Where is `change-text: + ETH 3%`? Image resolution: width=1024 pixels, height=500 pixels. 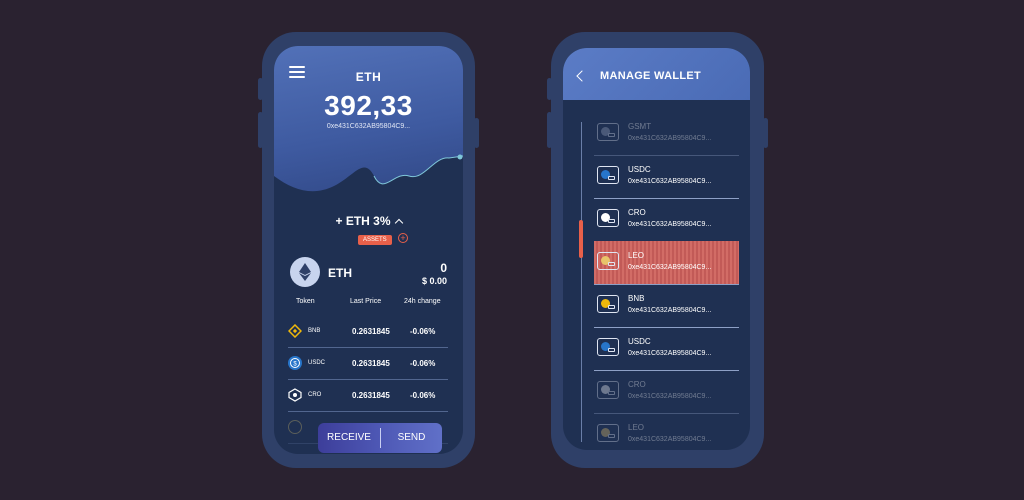
change-text: + ETH 3% is located at coordinates (363, 221).